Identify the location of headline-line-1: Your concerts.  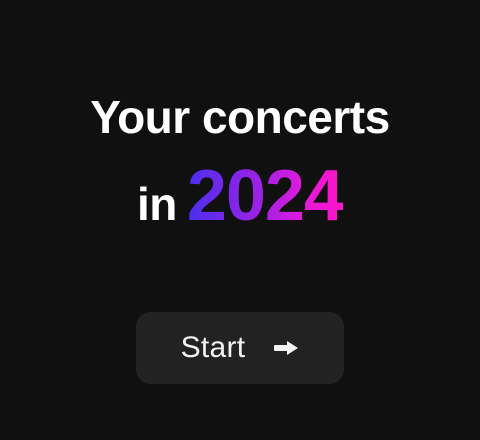
(240, 117).